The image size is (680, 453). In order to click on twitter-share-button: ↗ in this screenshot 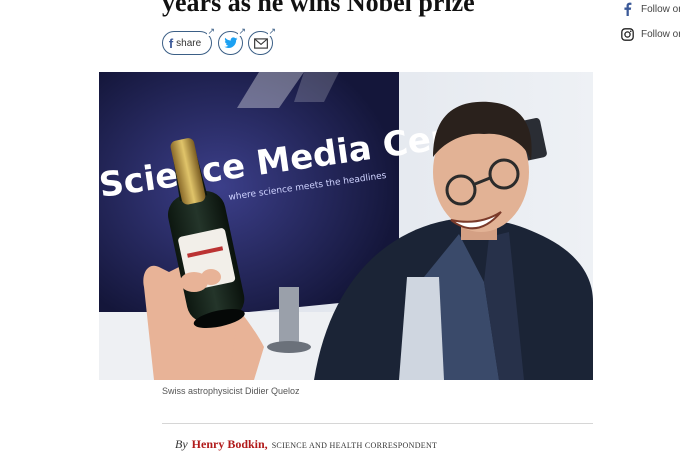, I will do `click(232, 41)`.